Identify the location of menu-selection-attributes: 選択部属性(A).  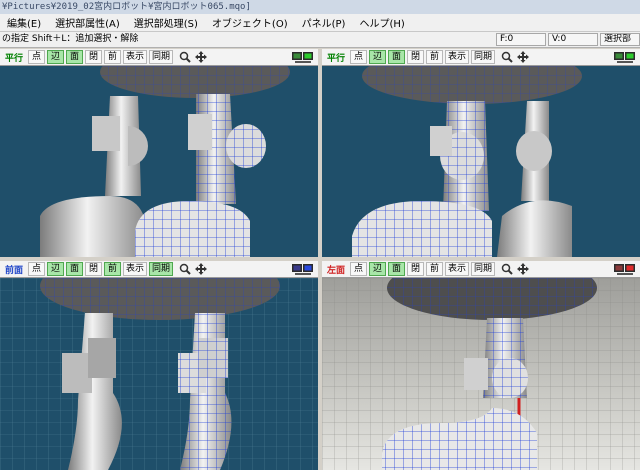
(87, 22).